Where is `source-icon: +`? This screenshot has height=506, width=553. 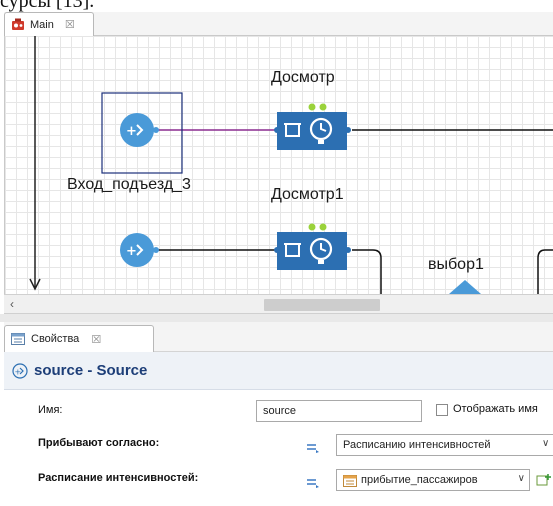 source-icon: + is located at coordinates (20, 370).